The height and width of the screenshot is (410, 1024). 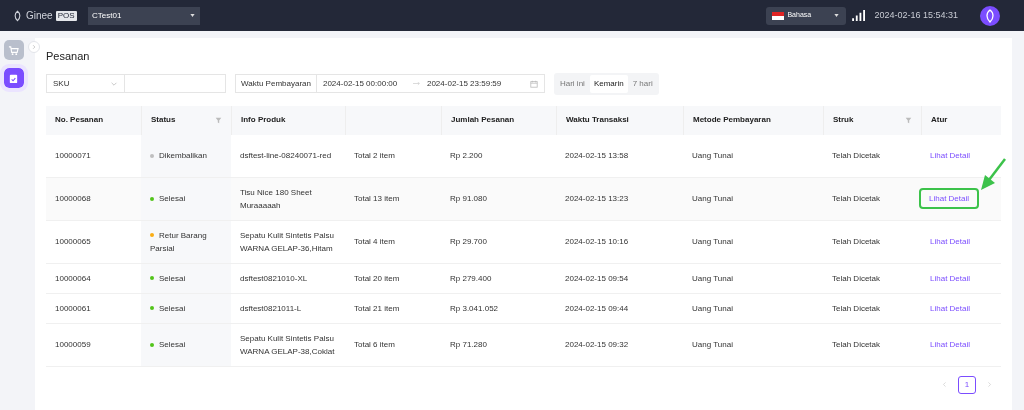 What do you see at coordinates (468, 345) in the screenshot?
I see `table-cell-text: Rp 71.280` at bounding box center [468, 345].